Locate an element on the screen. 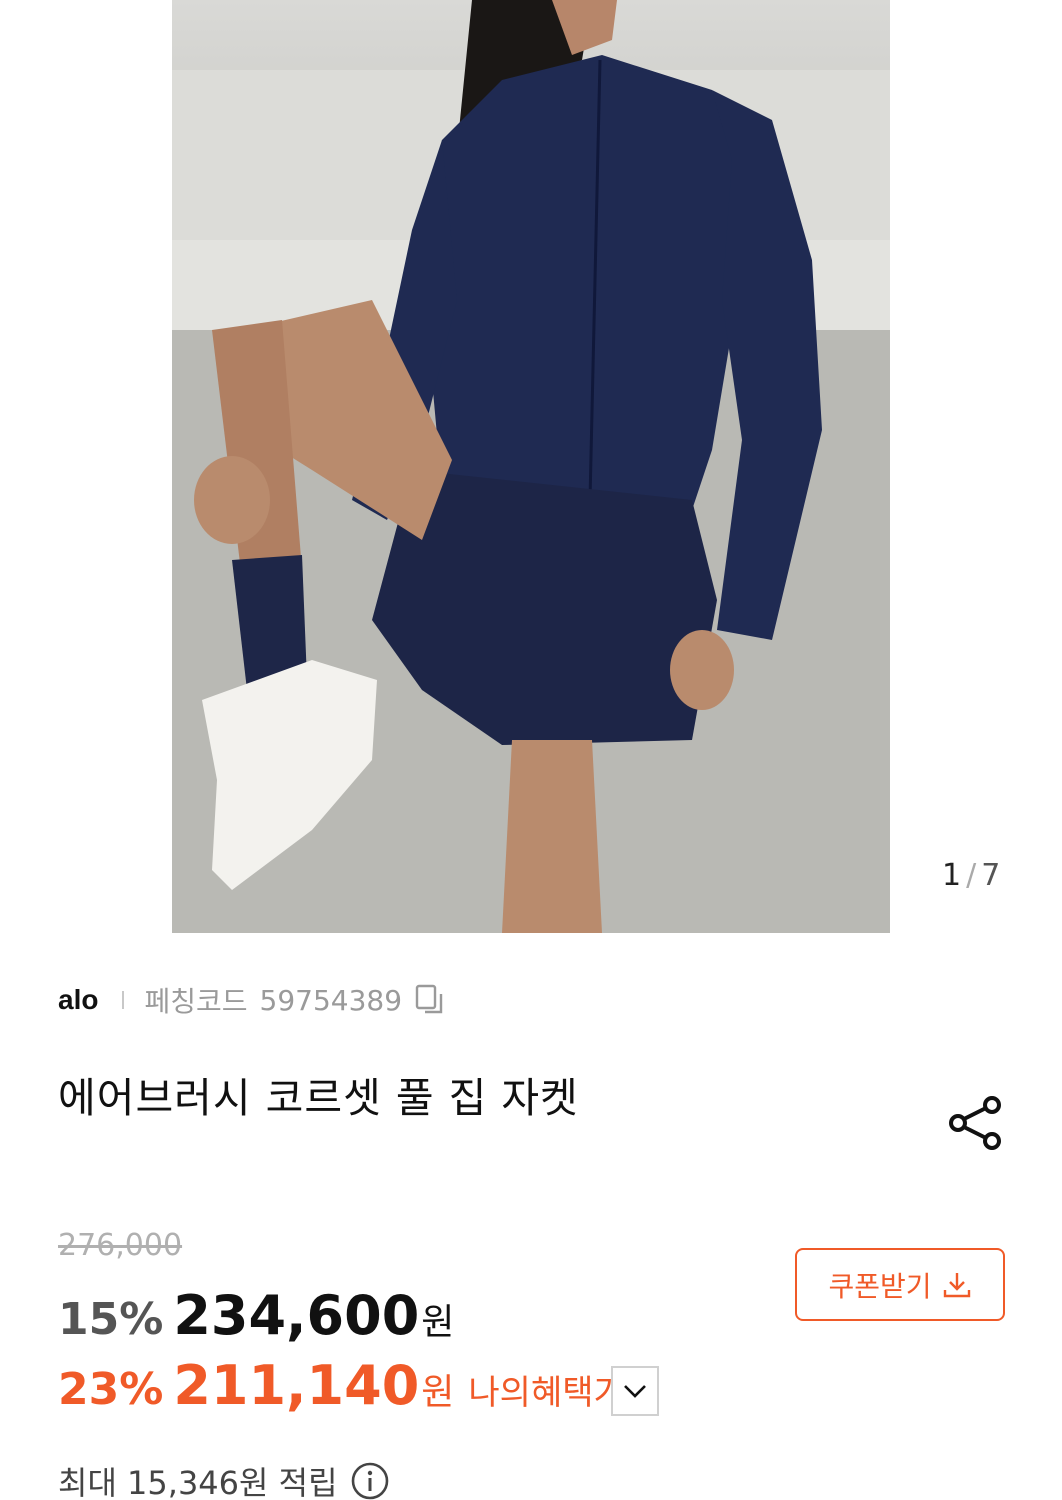  benefit-price-row: 23% 211,140 원 나의혜택가 is located at coordinates (341, 1385).